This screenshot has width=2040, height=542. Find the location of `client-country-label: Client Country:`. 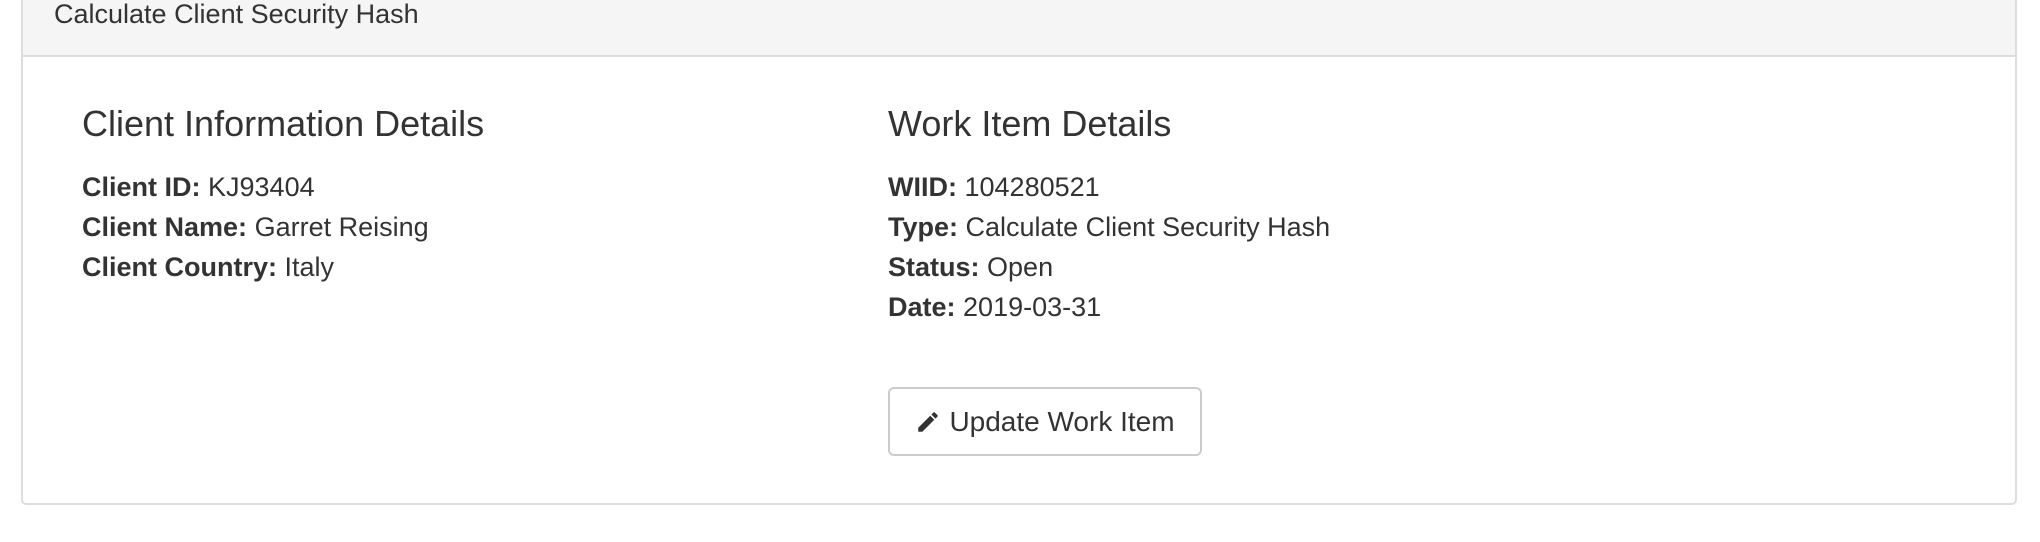

client-country-label: Client Country: is located at coordinates (179, 267).